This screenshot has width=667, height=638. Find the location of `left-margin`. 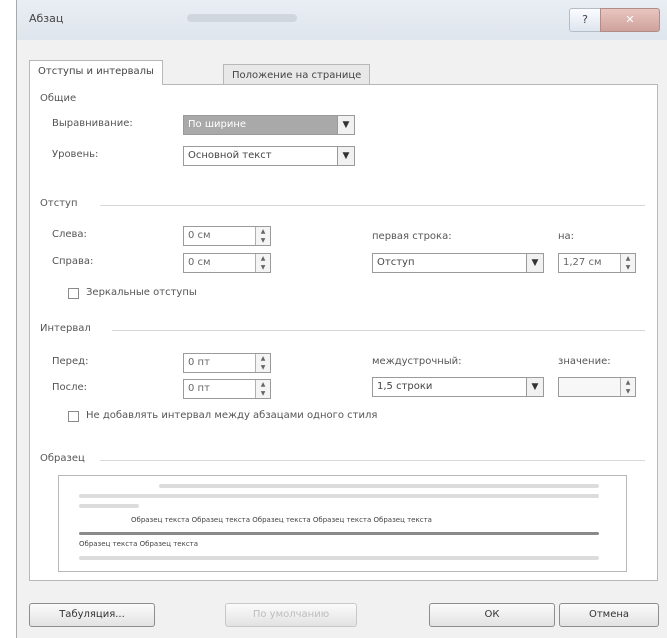

left-margin is located at coordinates (8, 319).